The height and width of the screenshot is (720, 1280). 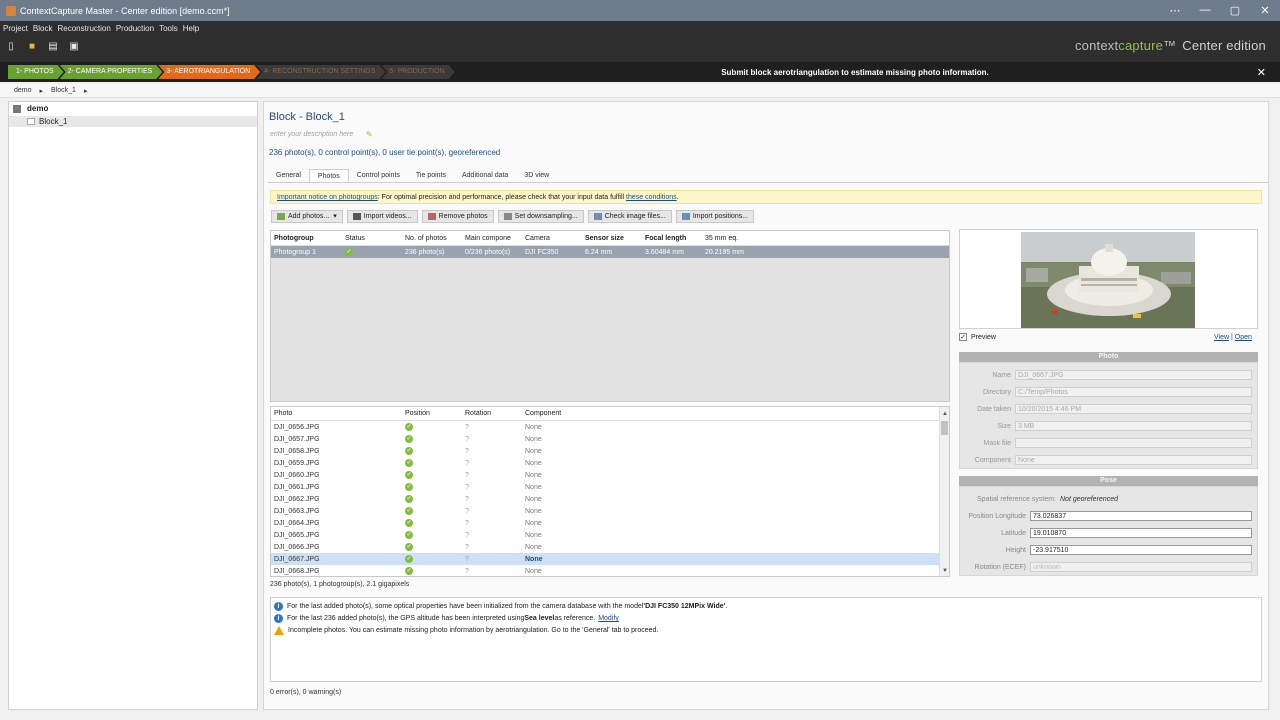 I want to click on info-icon: i, so click(x=278, y=606).